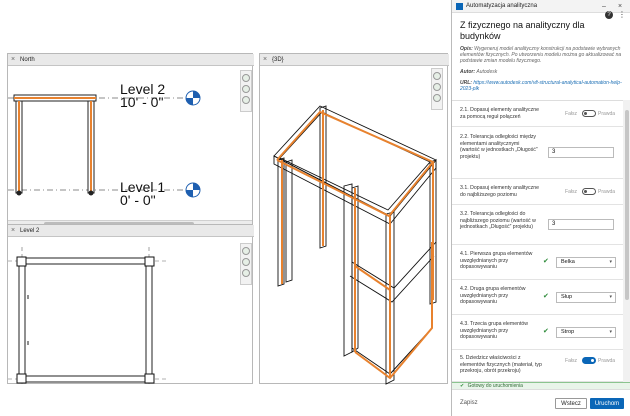  Describe the element at coordinates (586, 332) in the screenshot. I see `group3-select: Strop ▾` at that location.